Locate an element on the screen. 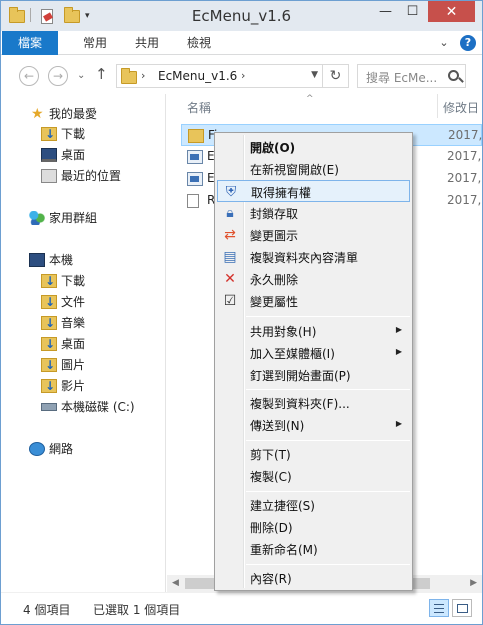  details-view-button is located at coordinates (439, 608).